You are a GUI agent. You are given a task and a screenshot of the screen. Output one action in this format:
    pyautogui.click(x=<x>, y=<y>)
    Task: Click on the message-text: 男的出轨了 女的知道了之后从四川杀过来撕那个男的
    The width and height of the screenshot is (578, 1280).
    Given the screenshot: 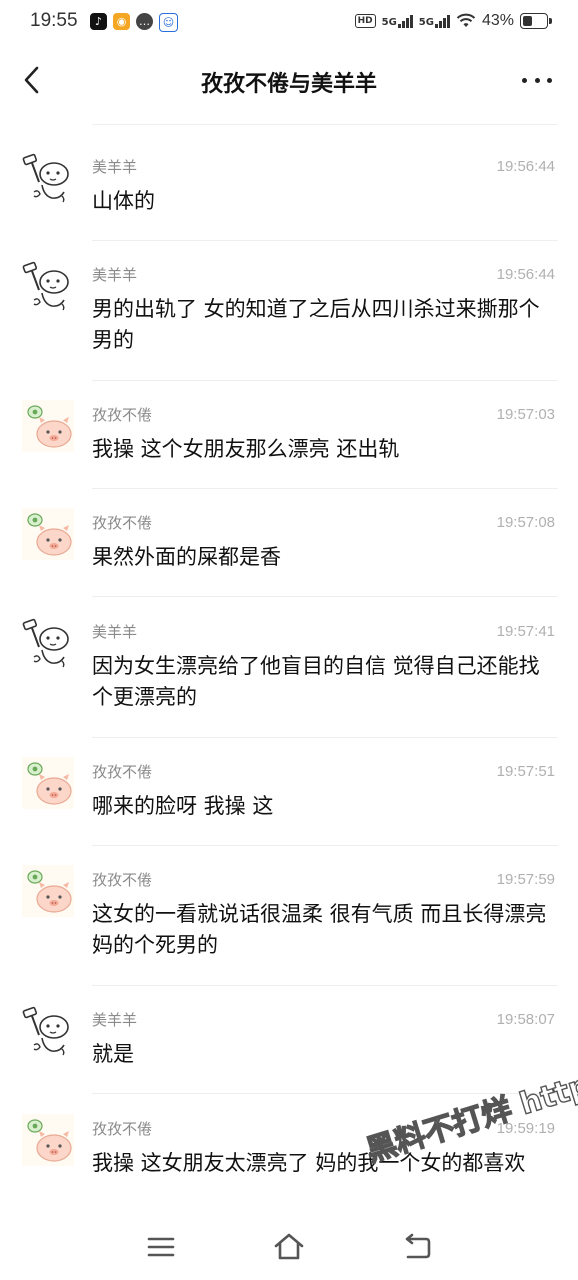 What is the action you would take?
    pyautogui.click(x=316, y=324)
    